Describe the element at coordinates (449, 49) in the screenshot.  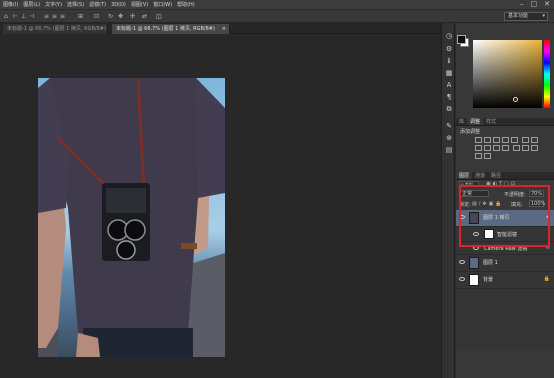
I see `properties-icon: ⚙` at that location.